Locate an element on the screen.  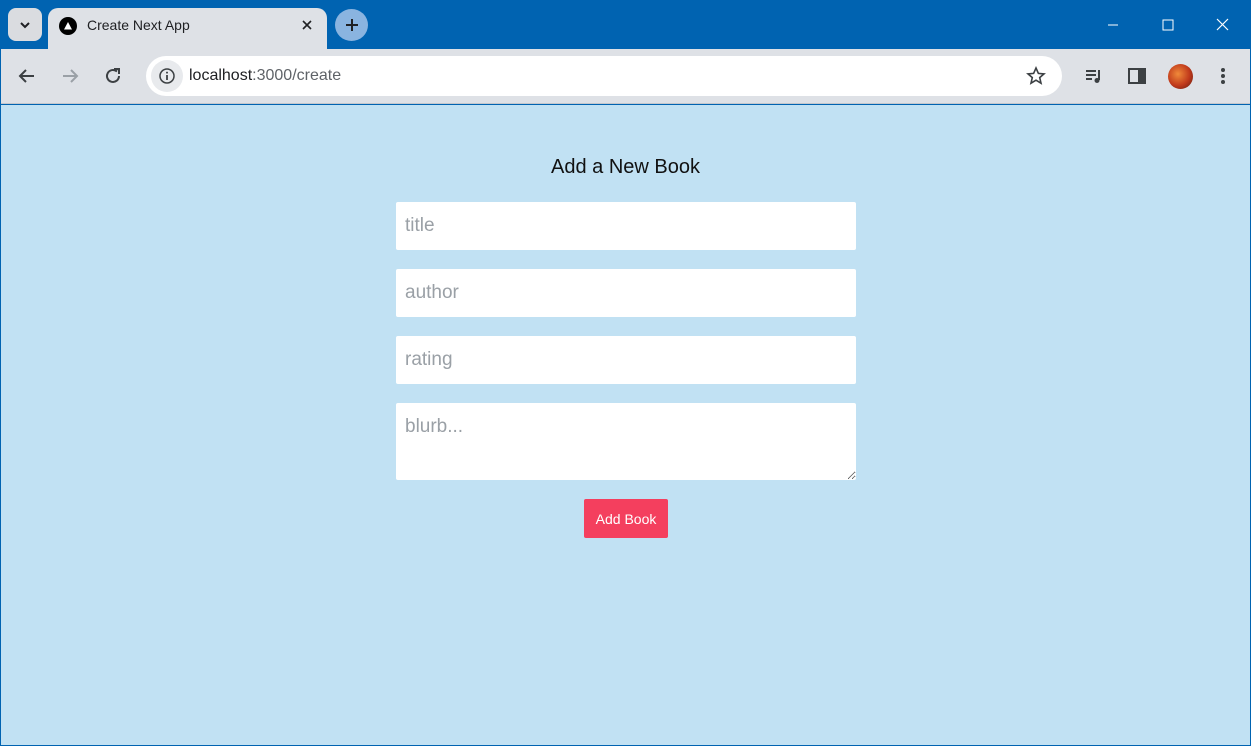
plus-icon is located at coordinates (351, 25).